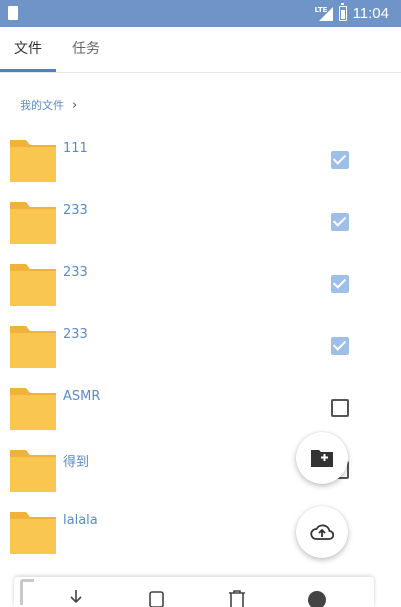  Describe the element at coordinates (80, 520) in the screenshot. I see `file-name: lalala` at that location.